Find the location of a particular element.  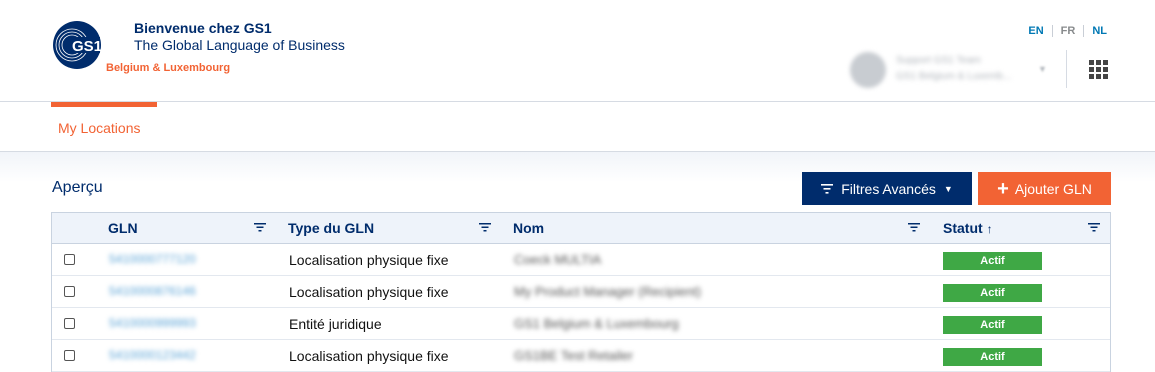

gln-link: 5410000777120 is located at coordinates (152, 259).